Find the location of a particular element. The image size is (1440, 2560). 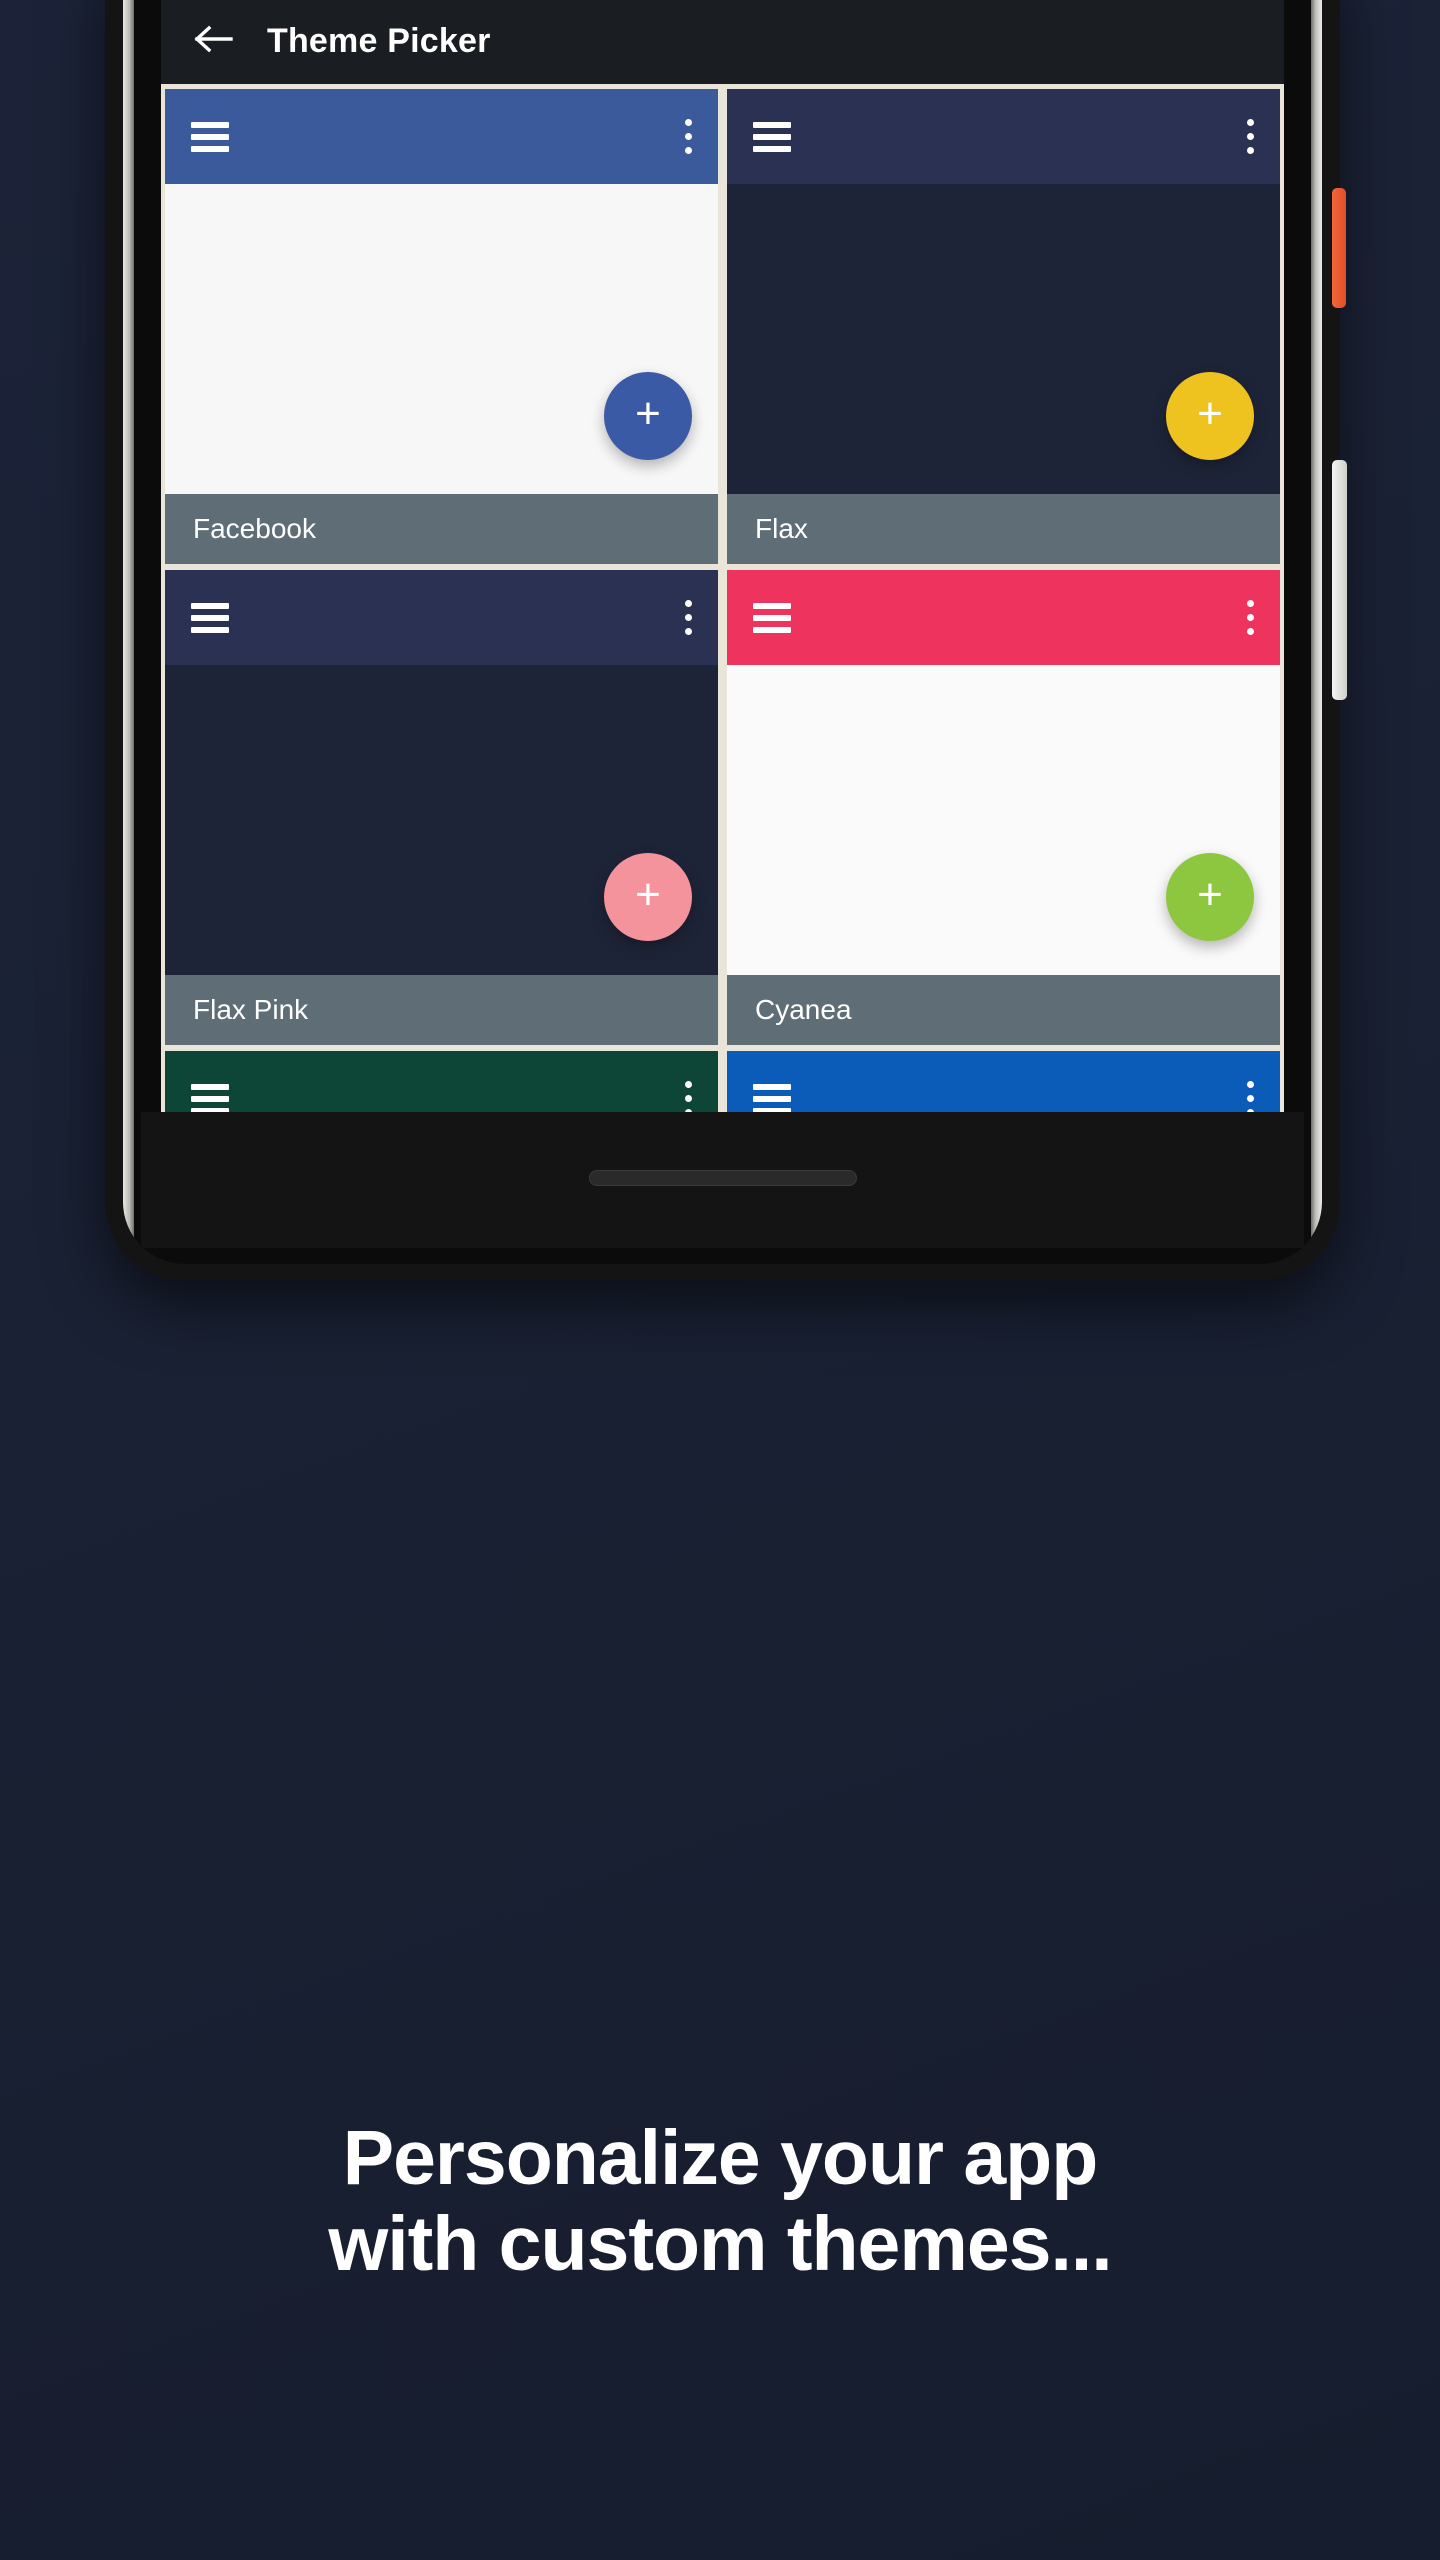

speaker-grille is located at coordinates (722, 1178).